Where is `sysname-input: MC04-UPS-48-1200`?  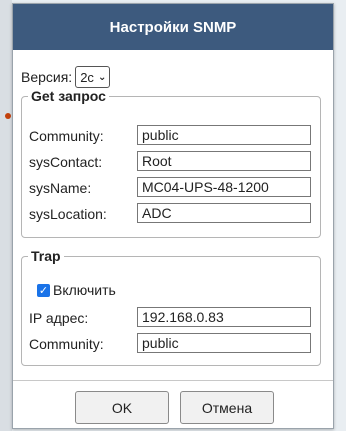 sysname-input: MC04-UPS-48-1200 is located at coordinates (224, 187).